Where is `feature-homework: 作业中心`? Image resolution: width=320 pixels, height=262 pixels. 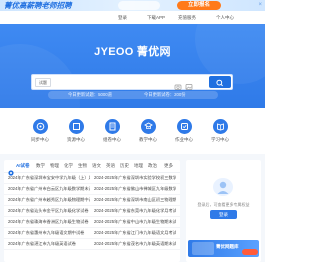 feature-homework: 作业中心 is located at coordinates (184, 134).